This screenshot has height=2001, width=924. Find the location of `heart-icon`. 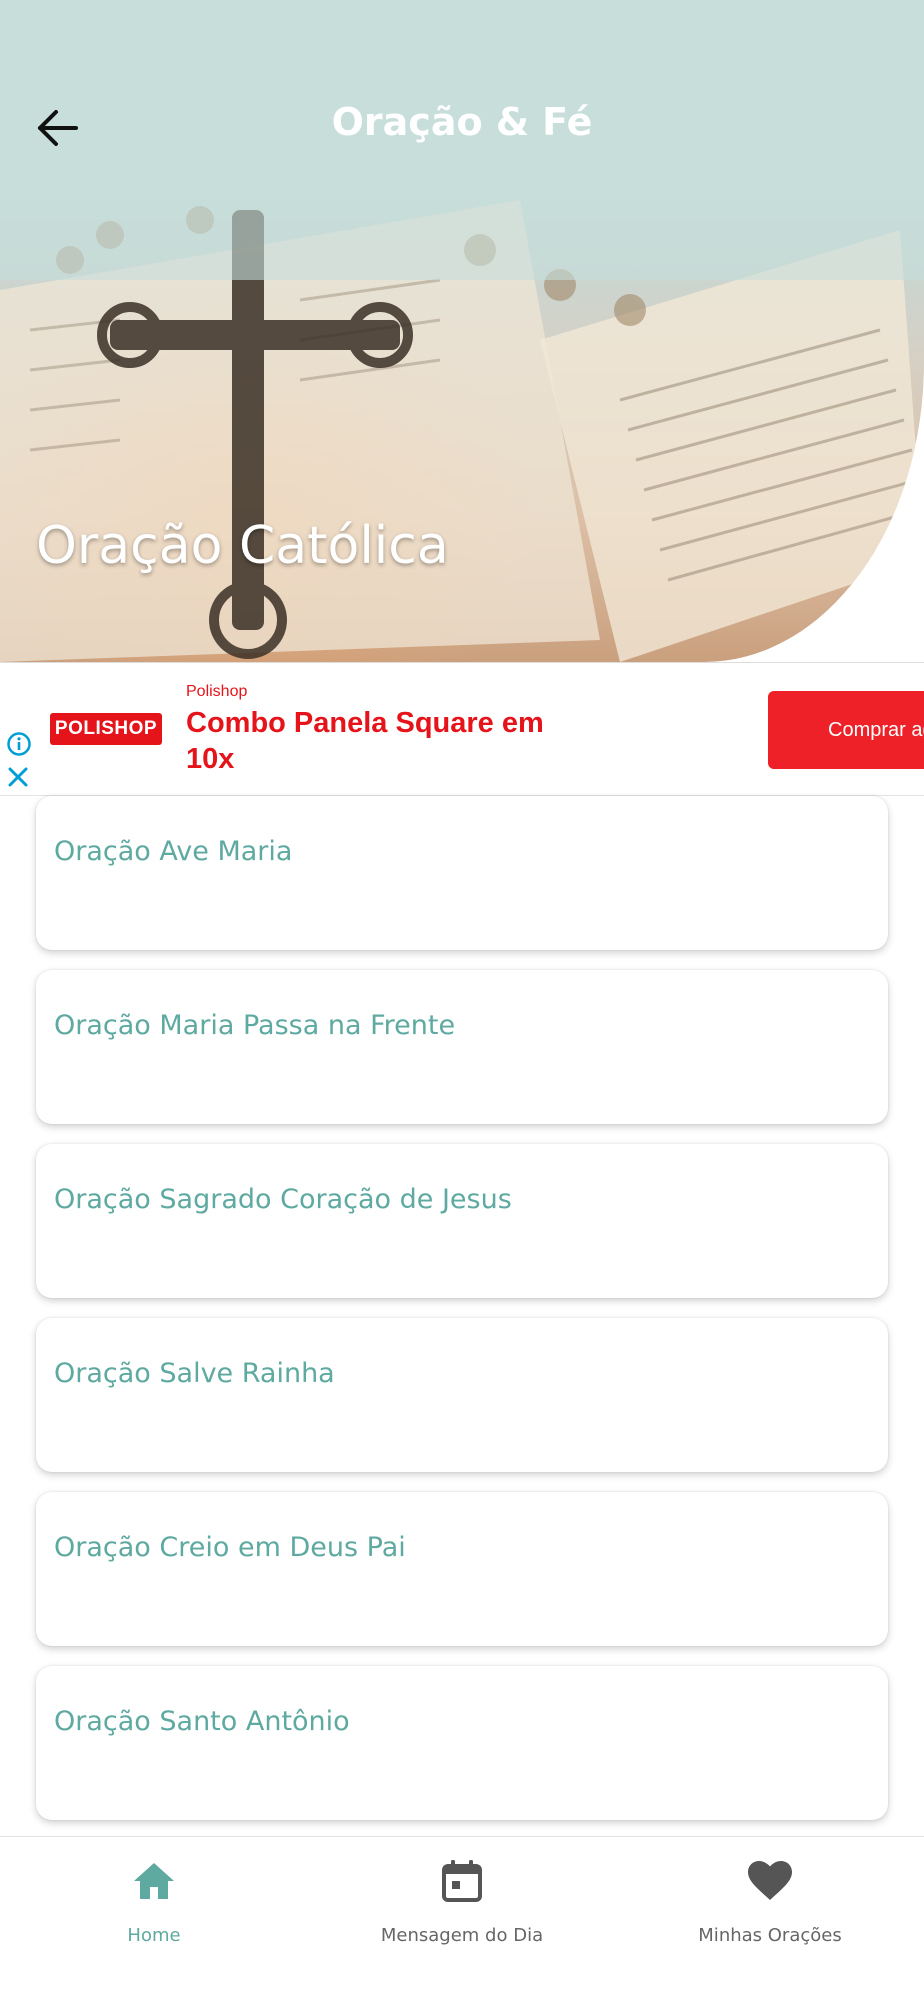

heart-icon is located at coordinates (770, 1880).